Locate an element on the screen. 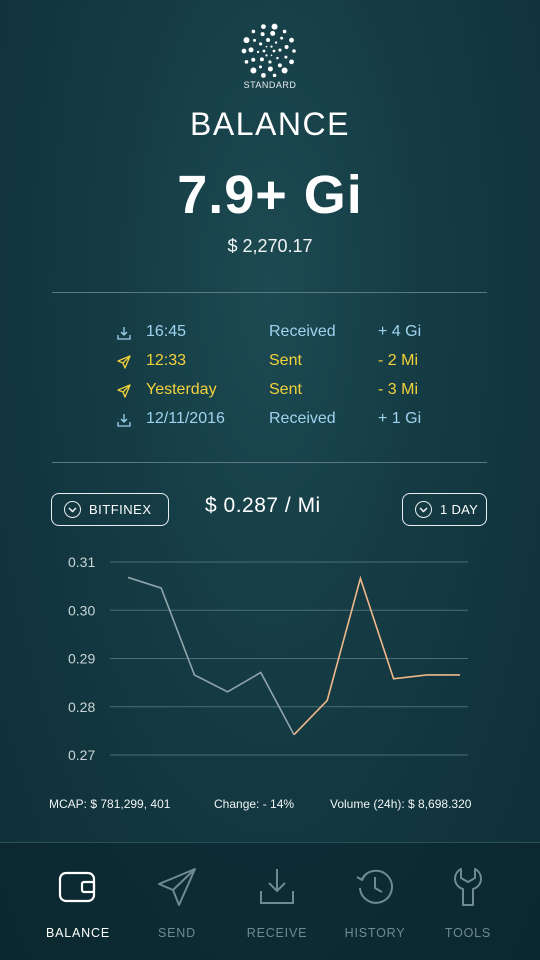 The image size is (540, 960). timeframe-select: 1 DAY is located at coordinates (444, 509).